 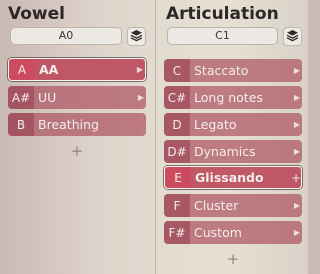 I want to click on articulation-item-staccato: C Staccato ▶, so click(x=233, y=70).